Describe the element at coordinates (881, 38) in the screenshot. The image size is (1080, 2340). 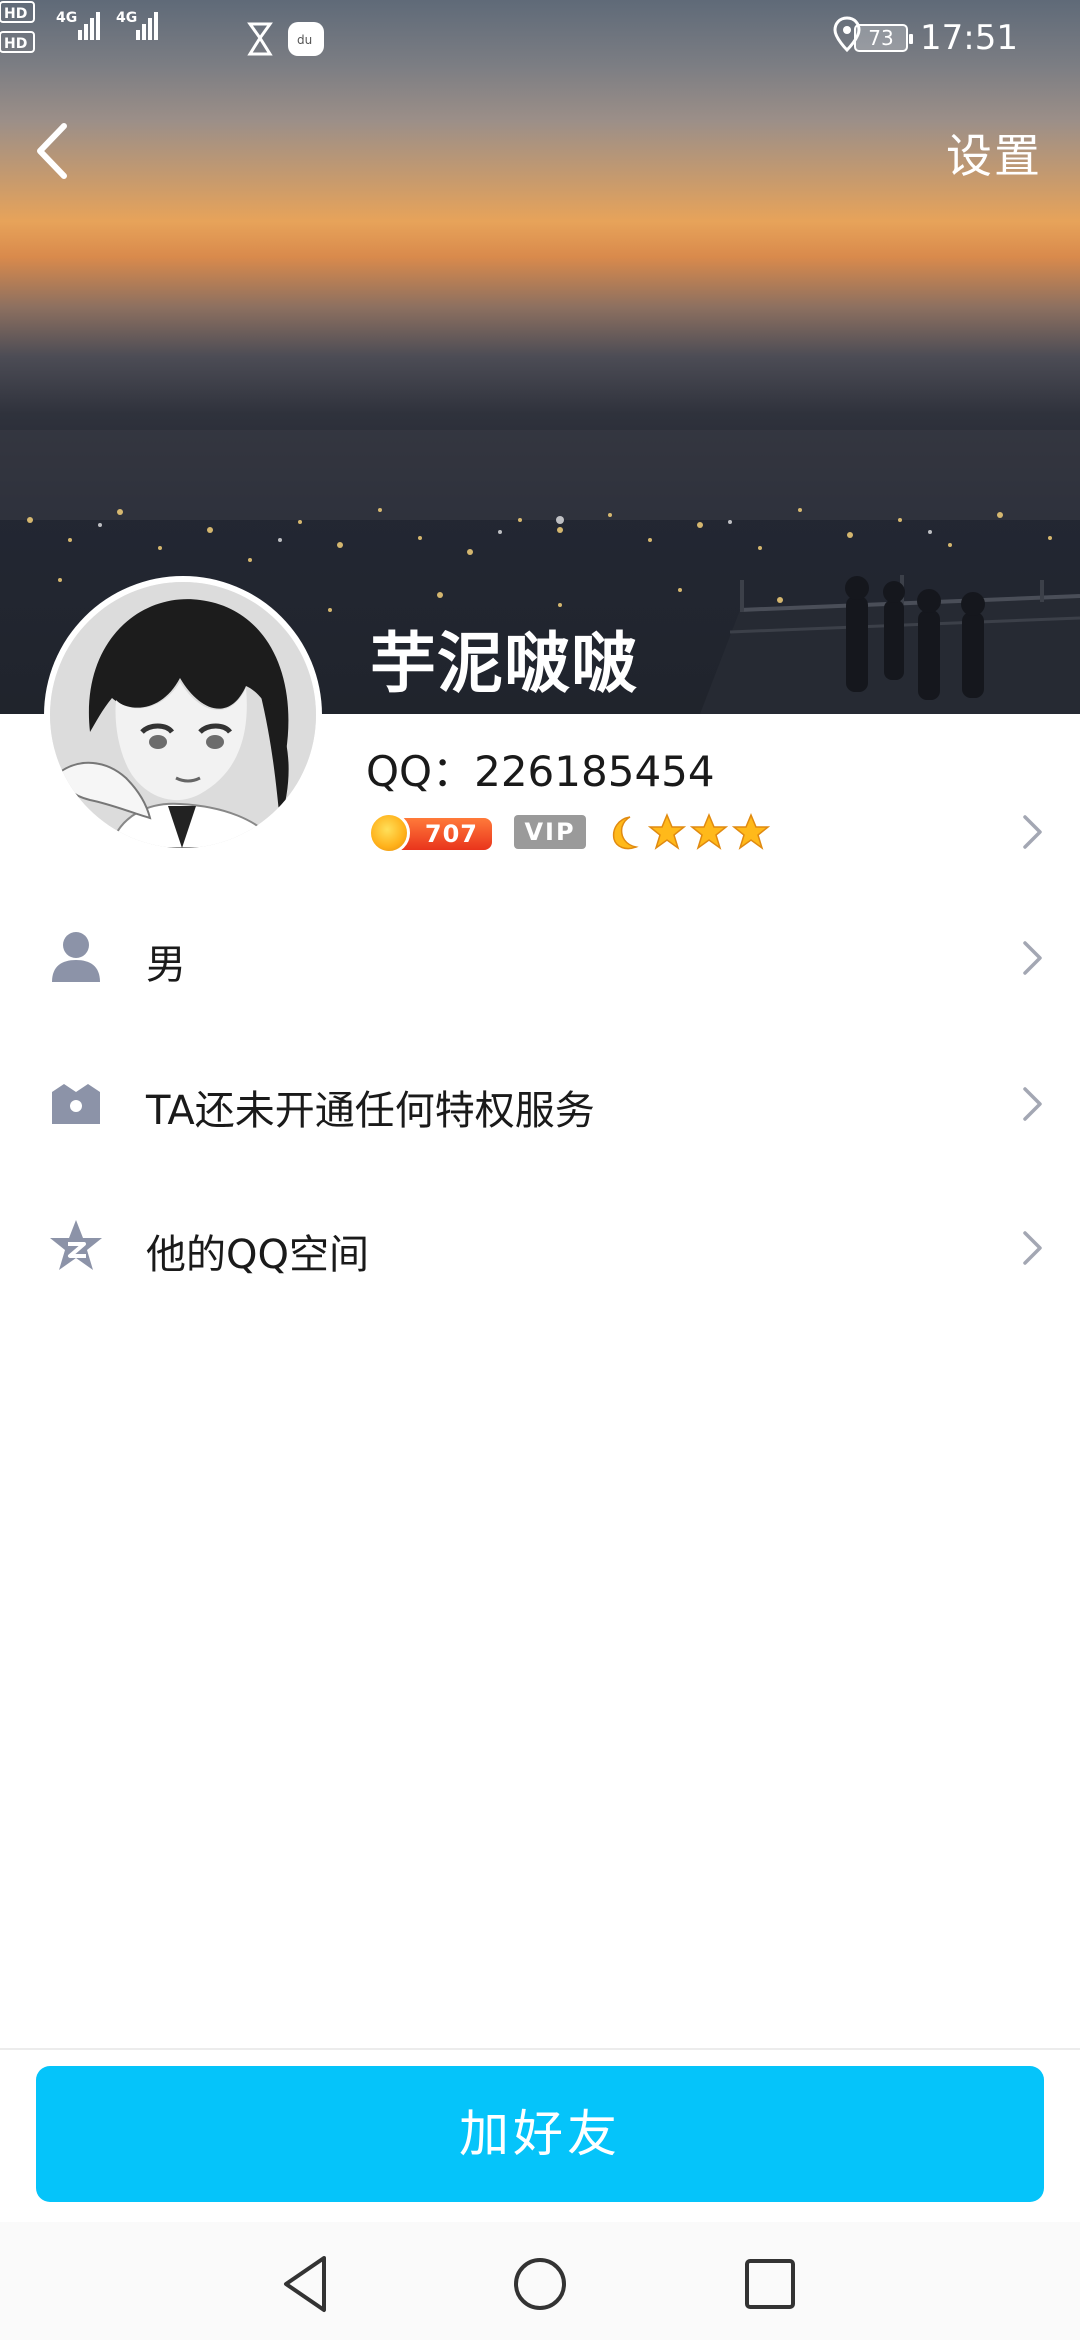
I see `battery-level: 73` at that location.